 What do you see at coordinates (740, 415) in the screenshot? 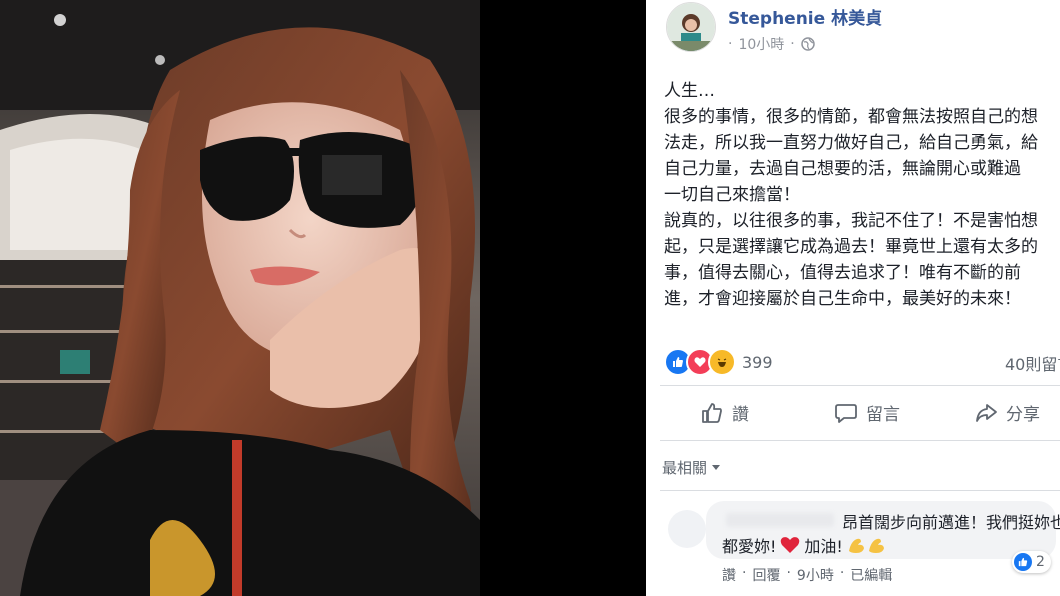
I see `like-label: 讚` at bounding box center [740, 415].